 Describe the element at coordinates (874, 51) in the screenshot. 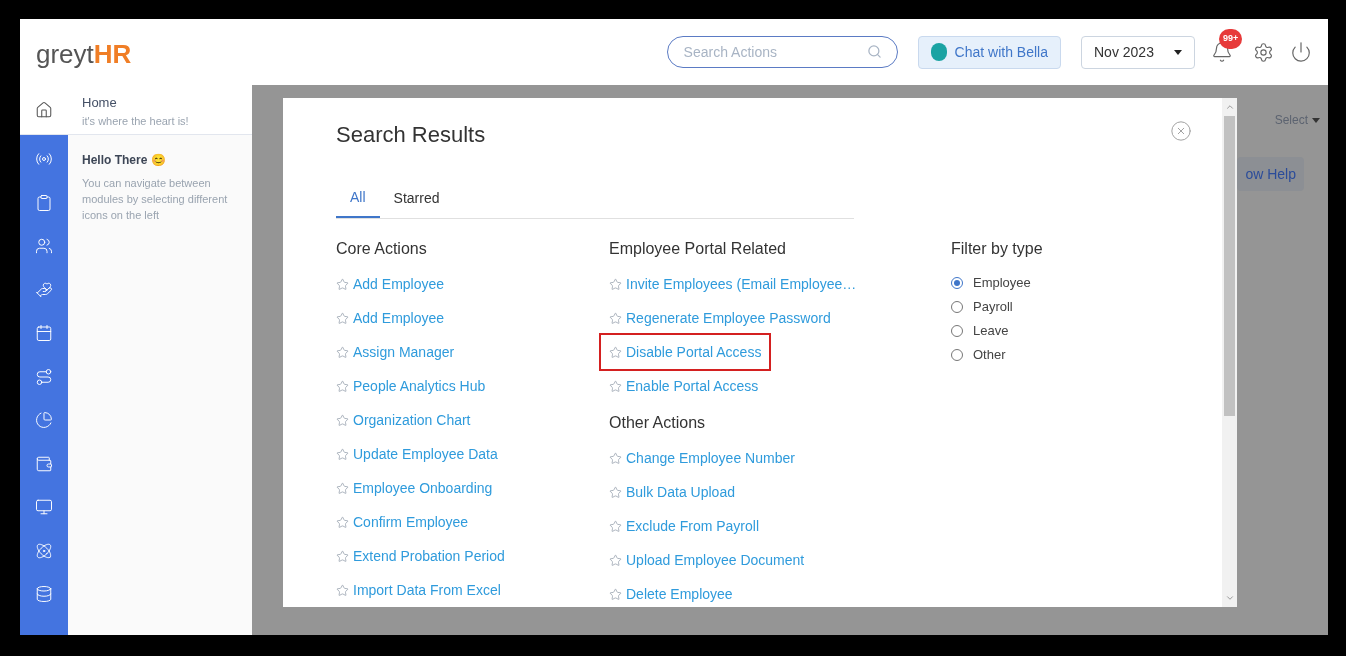

I see `search-icon` at that location.